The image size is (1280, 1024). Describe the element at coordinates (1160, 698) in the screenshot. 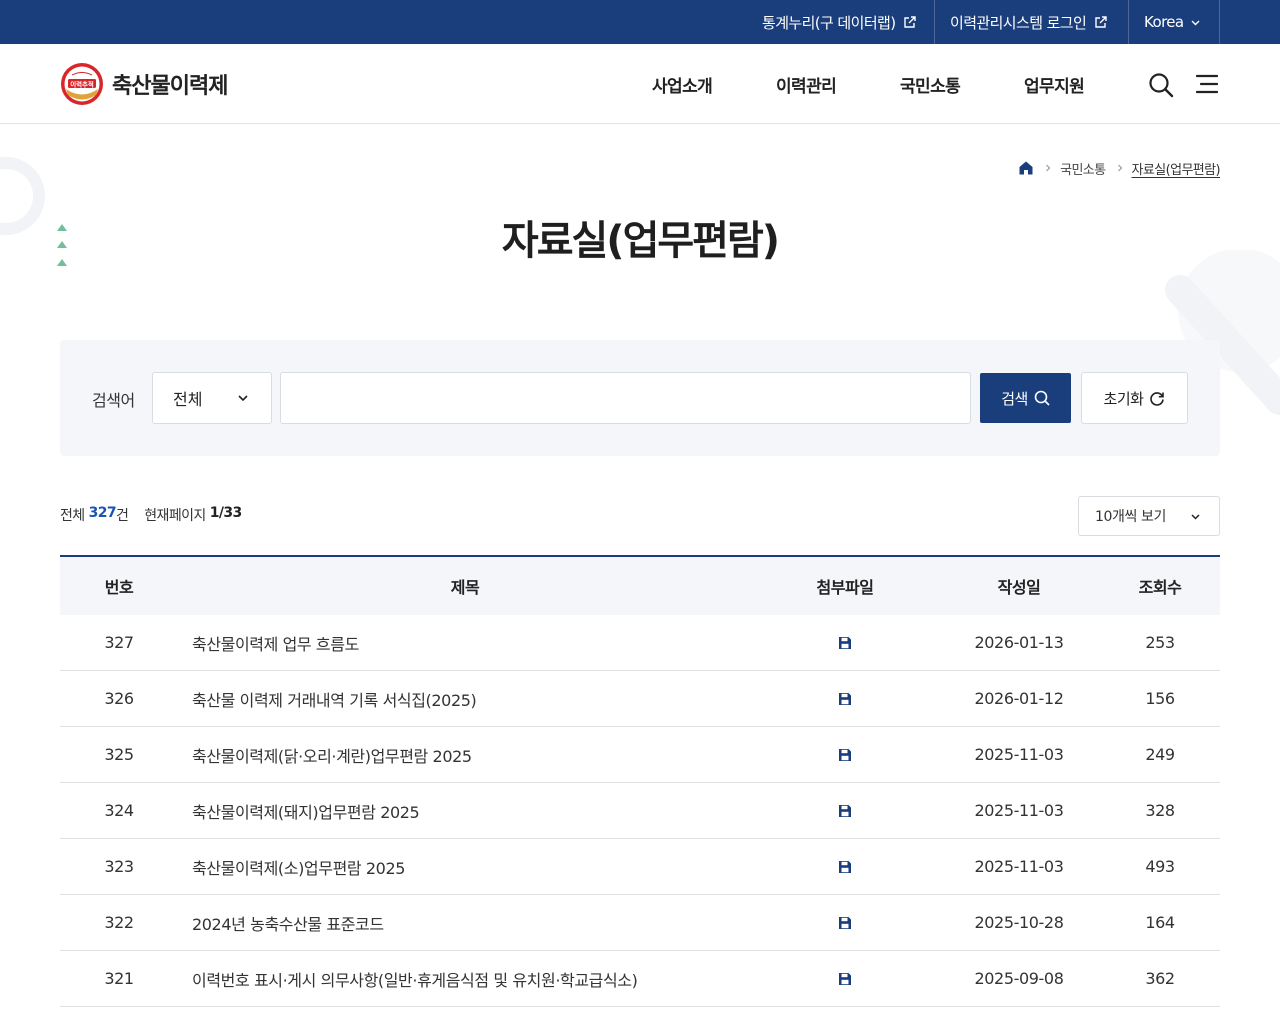

I see `row-views: 156` at that location.